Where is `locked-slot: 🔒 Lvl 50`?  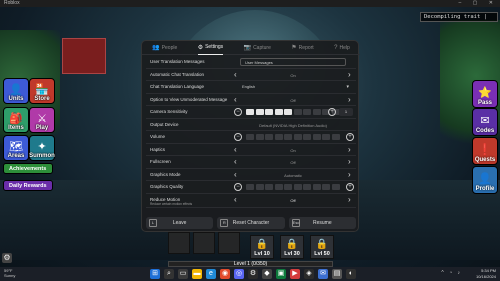
locked-slot: 🔒 Lvl 50 is located at coordinates (322, 247).